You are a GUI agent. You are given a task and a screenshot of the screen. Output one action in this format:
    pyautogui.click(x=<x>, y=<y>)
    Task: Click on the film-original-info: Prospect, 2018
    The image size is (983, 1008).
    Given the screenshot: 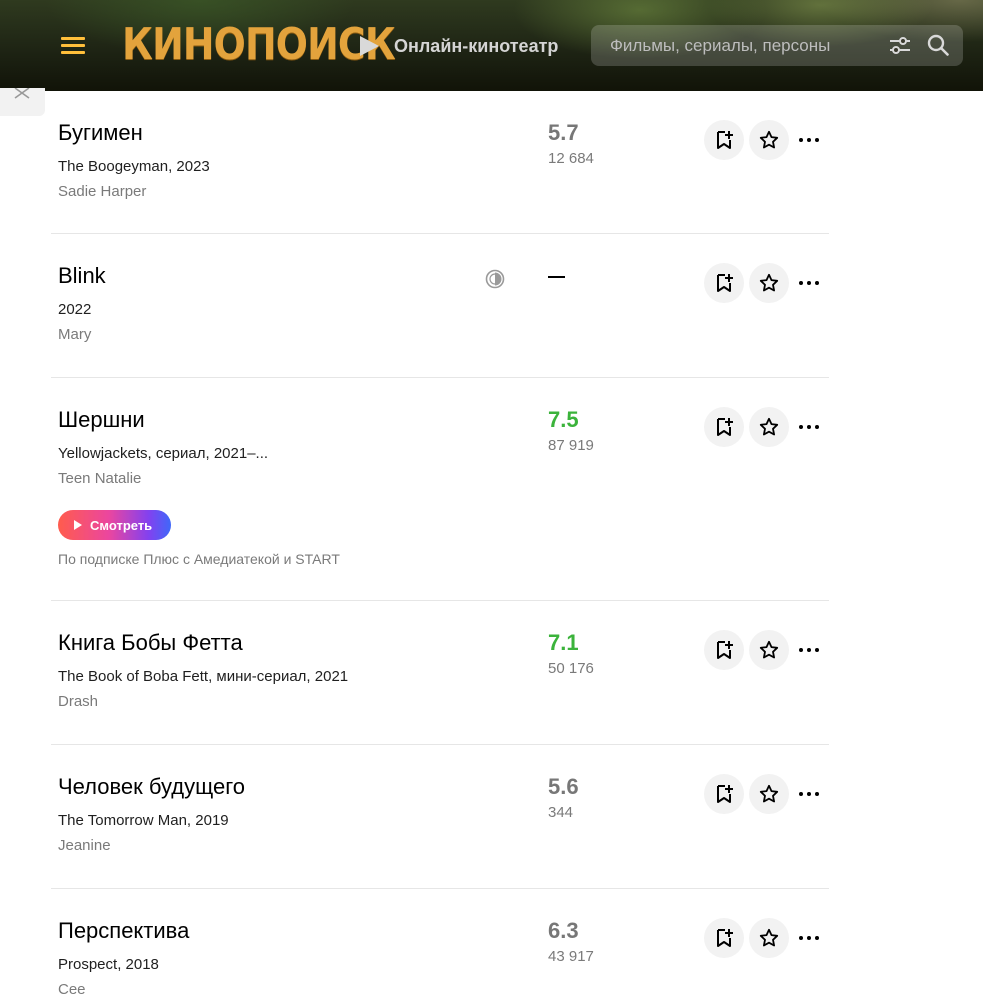 What is the action you would take?
    pyautogui.click(x=108, y=964)
    